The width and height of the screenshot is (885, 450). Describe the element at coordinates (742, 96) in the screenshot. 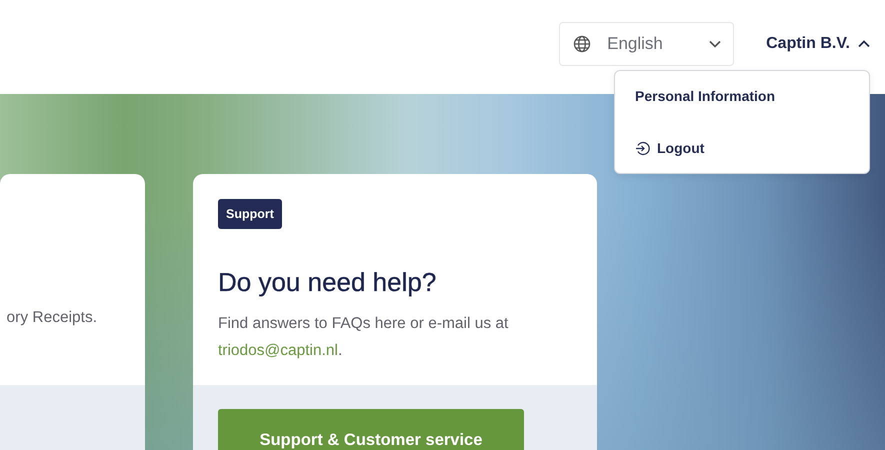

I see `menu-item: Personal Information` at that location.